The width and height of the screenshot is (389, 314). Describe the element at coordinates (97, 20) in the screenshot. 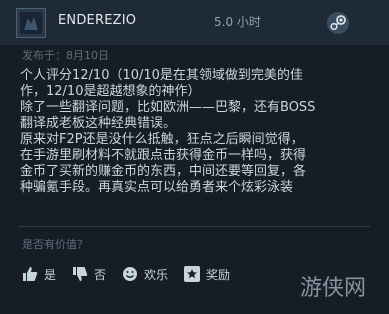

I see `reviewer-name: ENDEREZIO` at that location.